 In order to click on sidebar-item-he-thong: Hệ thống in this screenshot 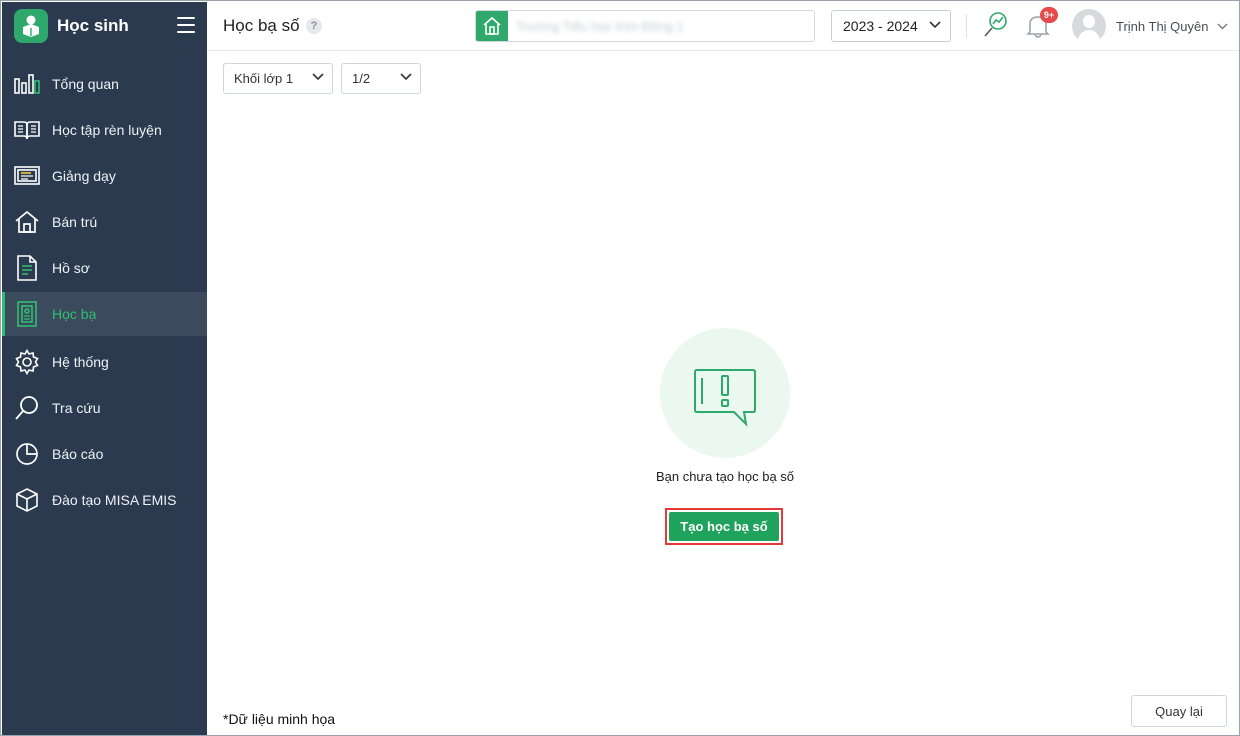, I will do `click(104, 362)`.